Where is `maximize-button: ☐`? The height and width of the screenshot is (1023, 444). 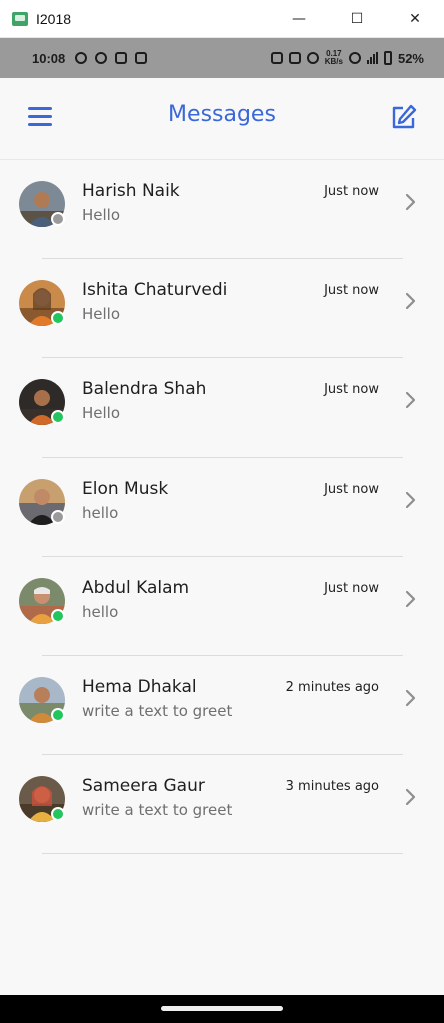
maximize-button: ☐ is located at coordinates (357, 19).